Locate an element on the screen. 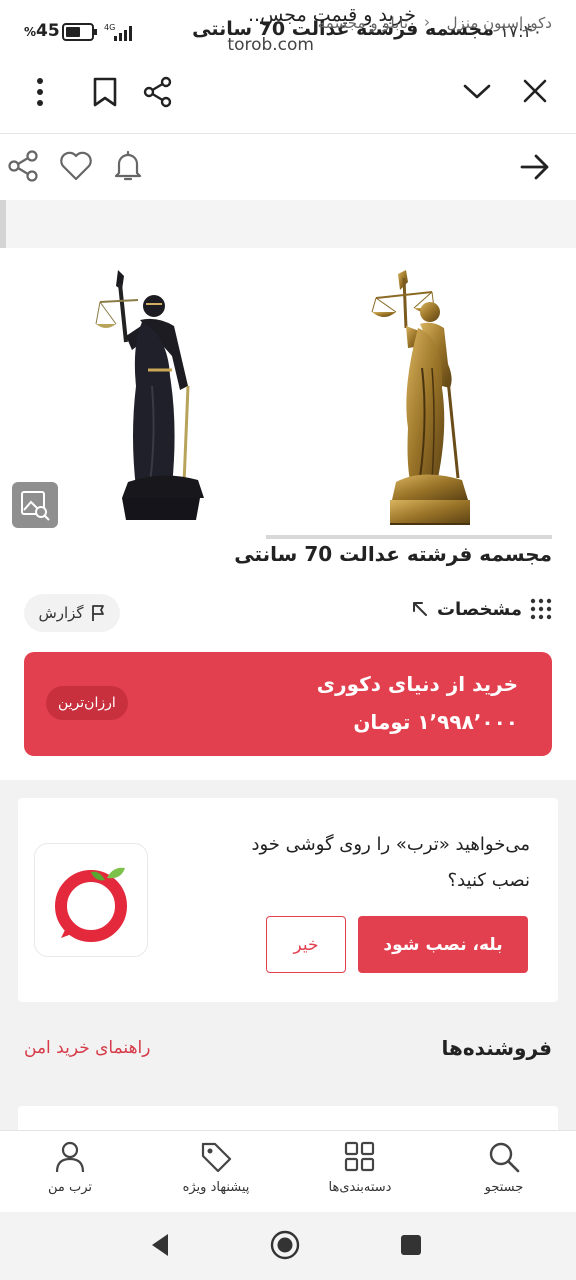 The image size is (576, 1280). cheapest-badge: ارزان‌ترین is located at coordinates (87, 703).